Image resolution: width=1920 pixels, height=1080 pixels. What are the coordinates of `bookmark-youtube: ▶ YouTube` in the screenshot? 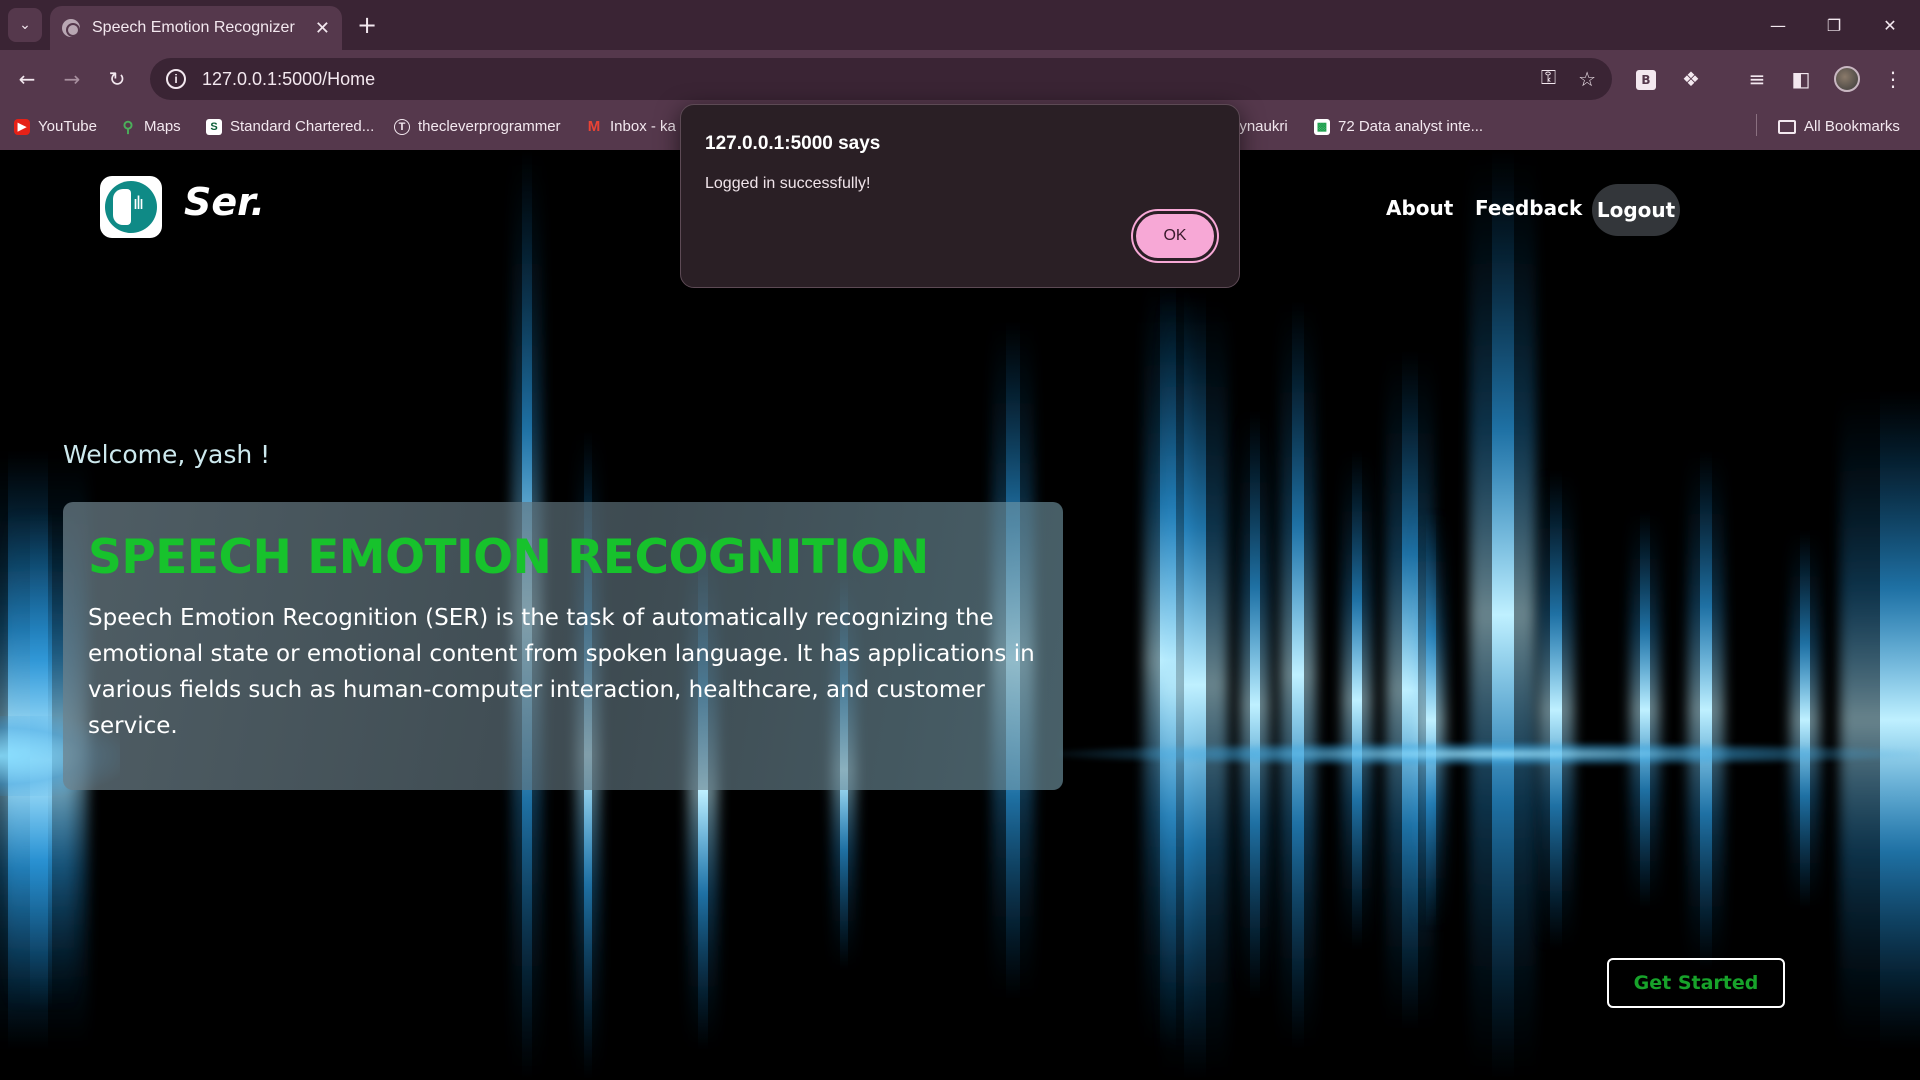 It's located at (55, 126).